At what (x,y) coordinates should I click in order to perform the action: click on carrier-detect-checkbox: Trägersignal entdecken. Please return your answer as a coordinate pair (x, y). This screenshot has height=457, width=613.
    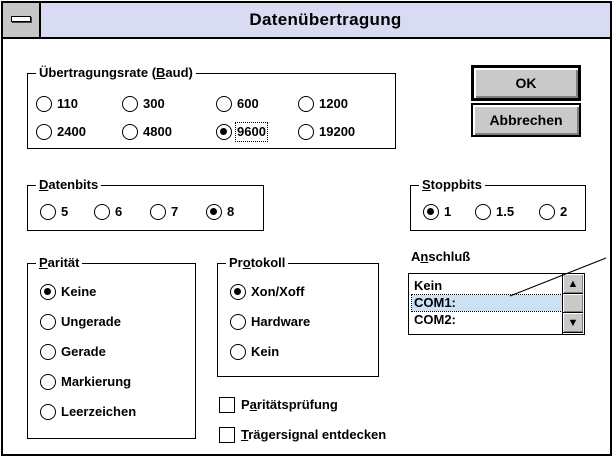
    Looking at the image, I should click on (302, 435).